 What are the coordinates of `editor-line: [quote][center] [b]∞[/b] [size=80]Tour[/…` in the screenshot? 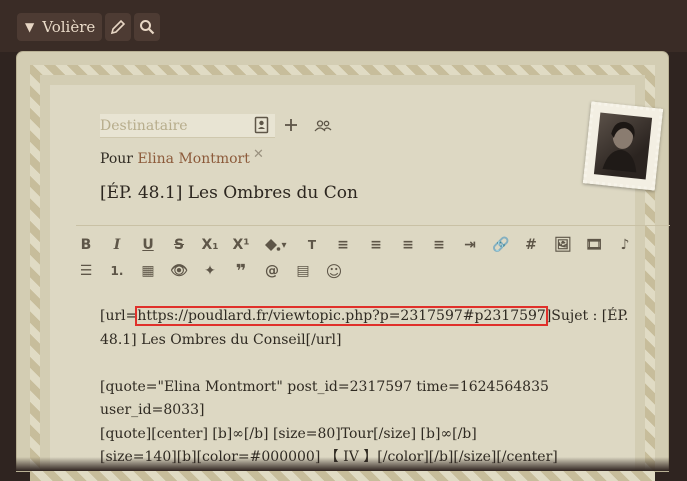 It's located at (288, 433).